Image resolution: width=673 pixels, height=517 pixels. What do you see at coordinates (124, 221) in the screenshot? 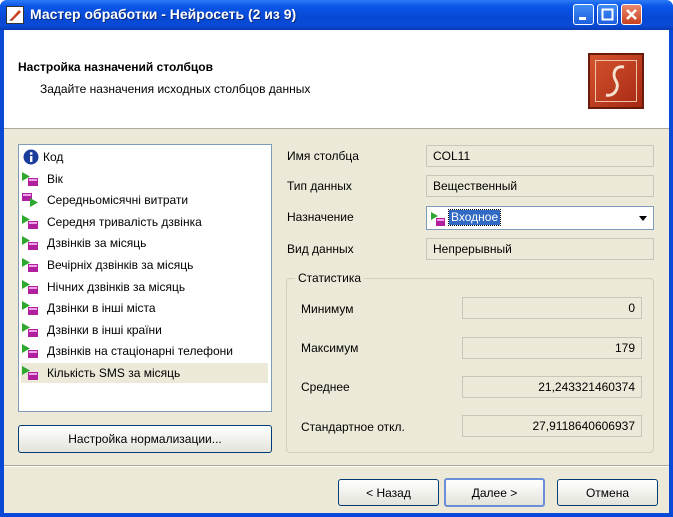
I see `column-list-item-label: Середня тривалість дзвінка` at bounding box center [124, 221].